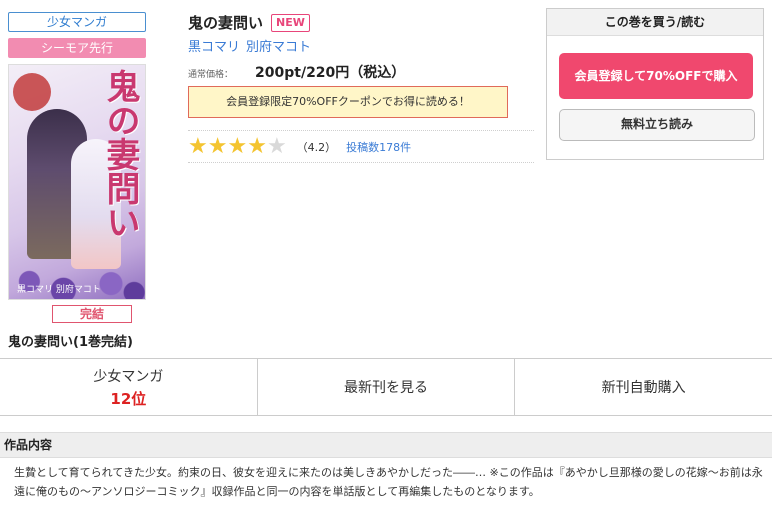  What do you see at coordinates (128, 398) in the screenshot?
I see `ranking-value: 12位` at bounding box center [128, 398].